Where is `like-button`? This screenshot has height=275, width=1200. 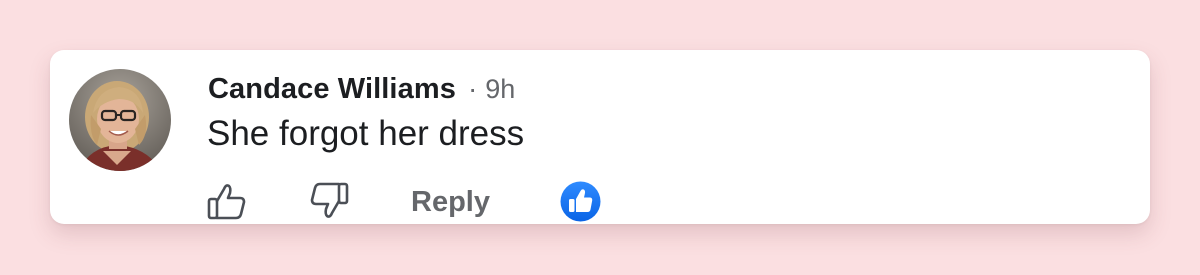 like-button is located at coordinates (227, 201).